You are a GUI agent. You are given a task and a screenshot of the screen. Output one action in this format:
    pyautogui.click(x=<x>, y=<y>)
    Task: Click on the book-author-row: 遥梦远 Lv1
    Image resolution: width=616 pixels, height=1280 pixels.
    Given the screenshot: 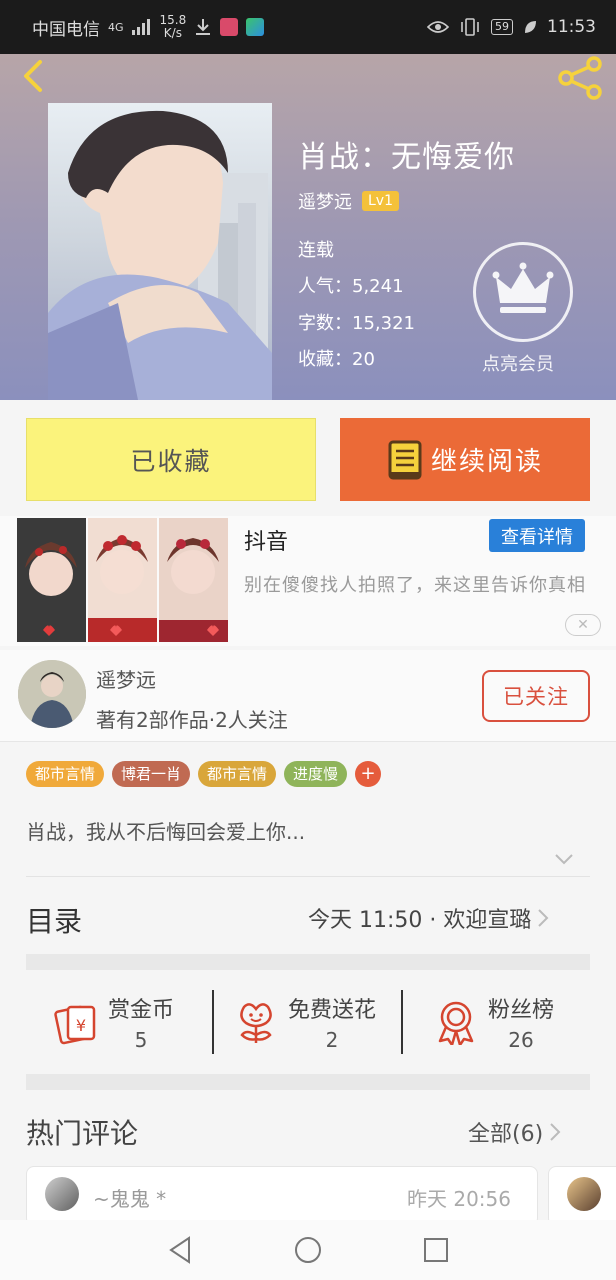 What is the action you would take?
    pyautogui.click(x=348, y=201)
    